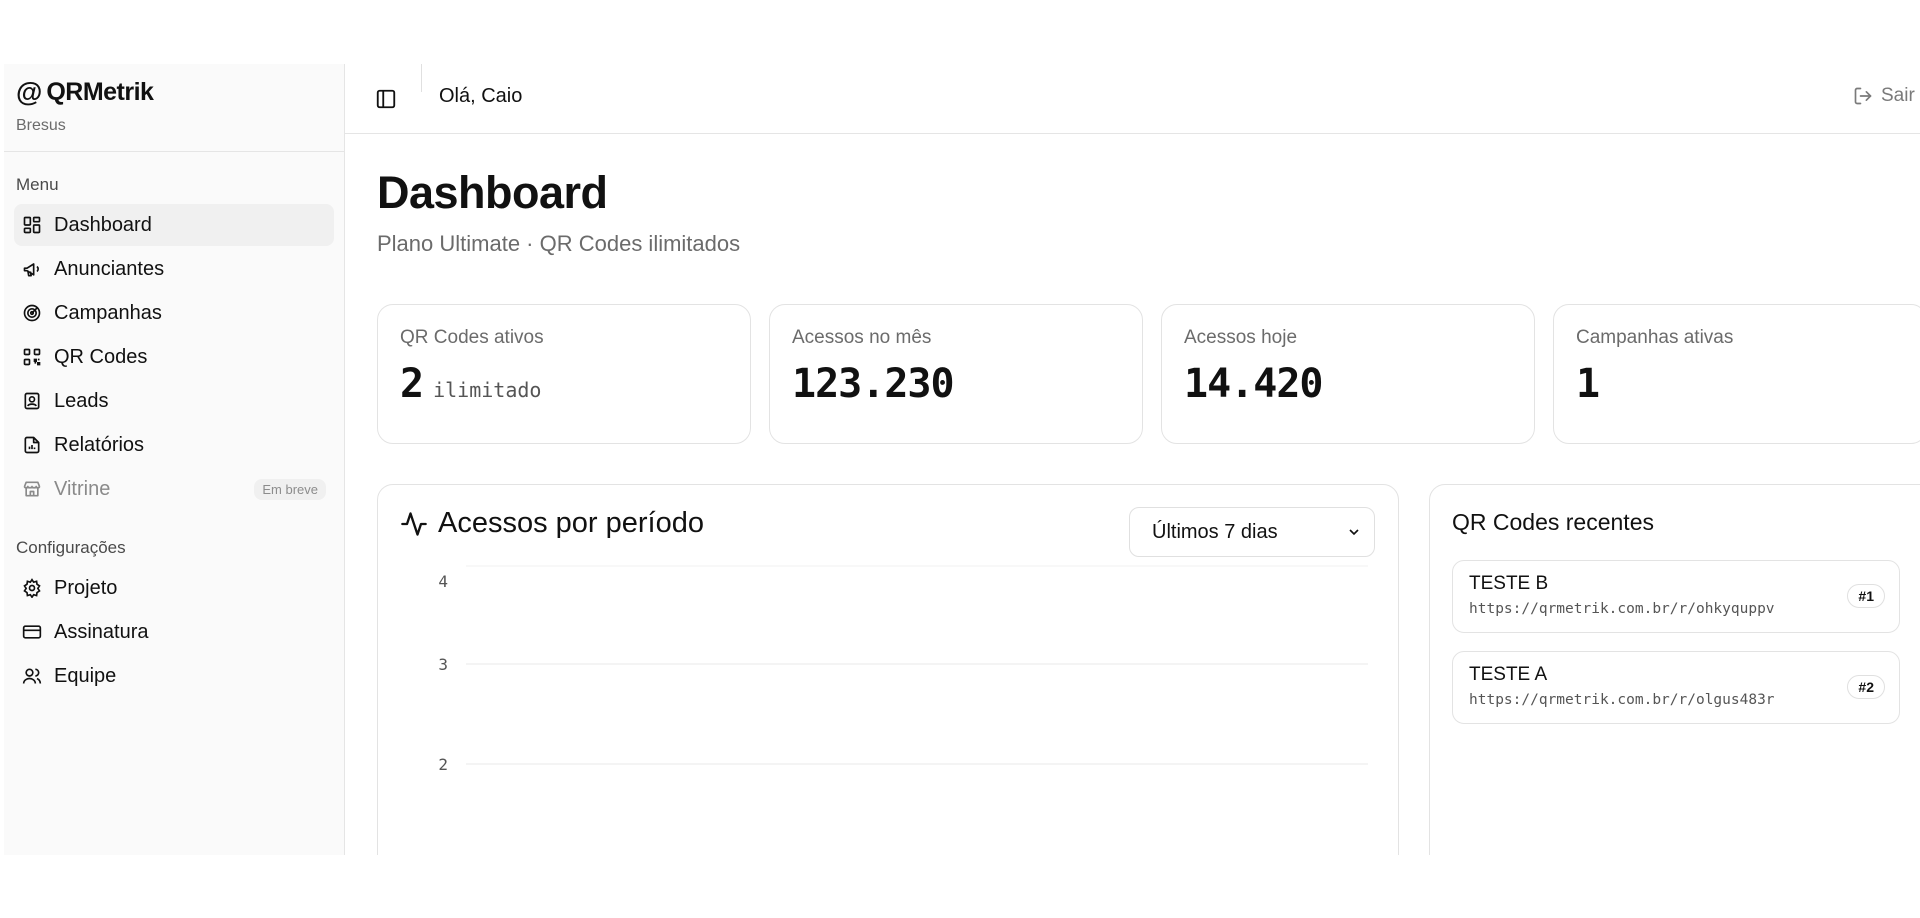 The height and width of the screenshot is (918, 1920). What do you see at coordinates (41, 125) in the screenshot?
I see `workspace-name: Bresus` at bounding box center [41, 125].